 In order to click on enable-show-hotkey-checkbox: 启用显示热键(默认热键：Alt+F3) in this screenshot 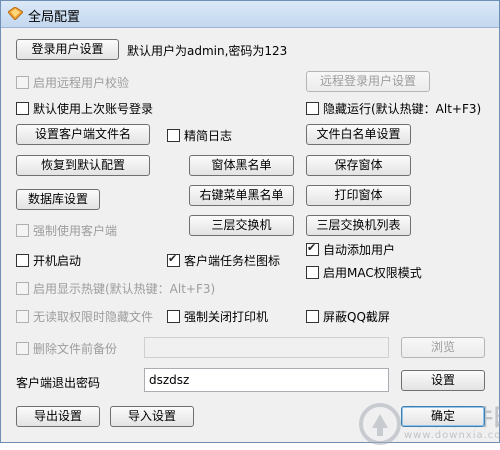, I will do `click(115, 288)`.